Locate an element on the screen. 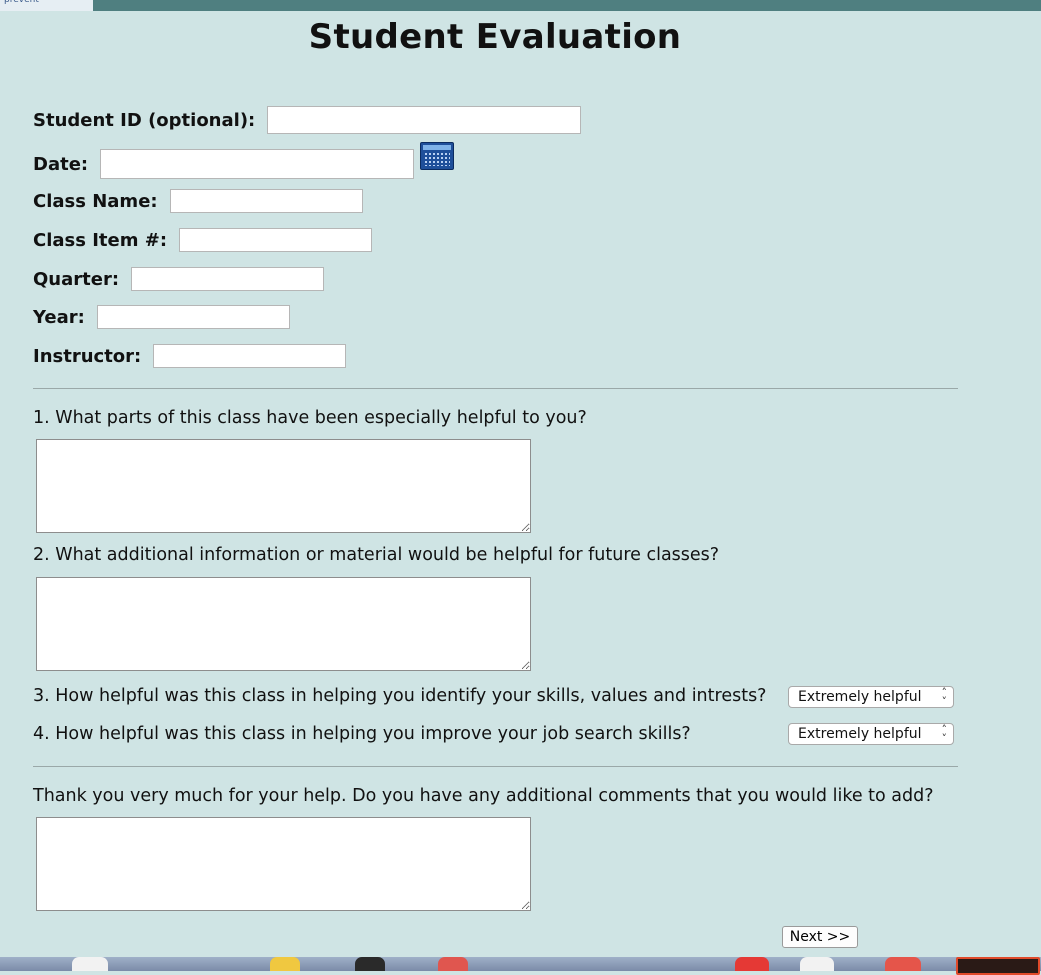  year-label: Year: is located at coordinates (59, 317).